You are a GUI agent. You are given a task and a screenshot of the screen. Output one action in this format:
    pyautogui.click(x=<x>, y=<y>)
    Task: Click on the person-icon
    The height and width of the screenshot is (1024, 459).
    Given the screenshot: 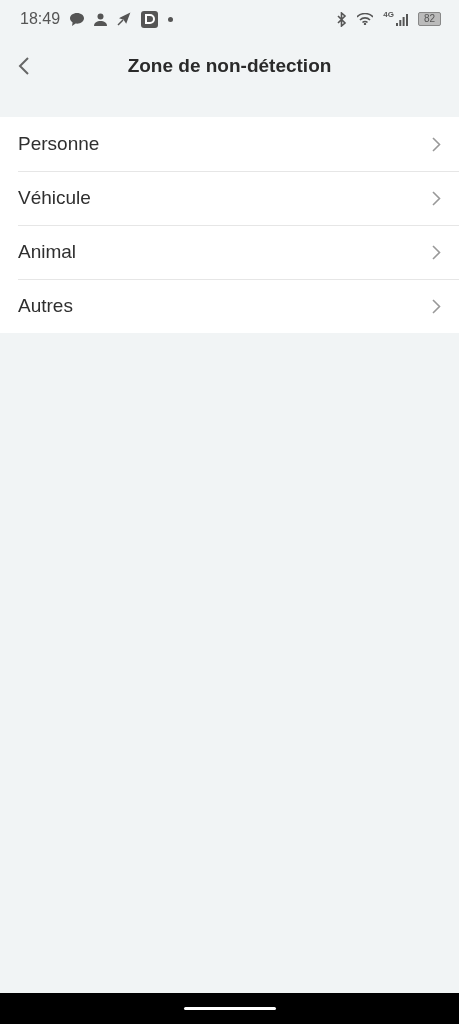 What is the action you would take?
    pyautogui.click(x=101, y=19)
    